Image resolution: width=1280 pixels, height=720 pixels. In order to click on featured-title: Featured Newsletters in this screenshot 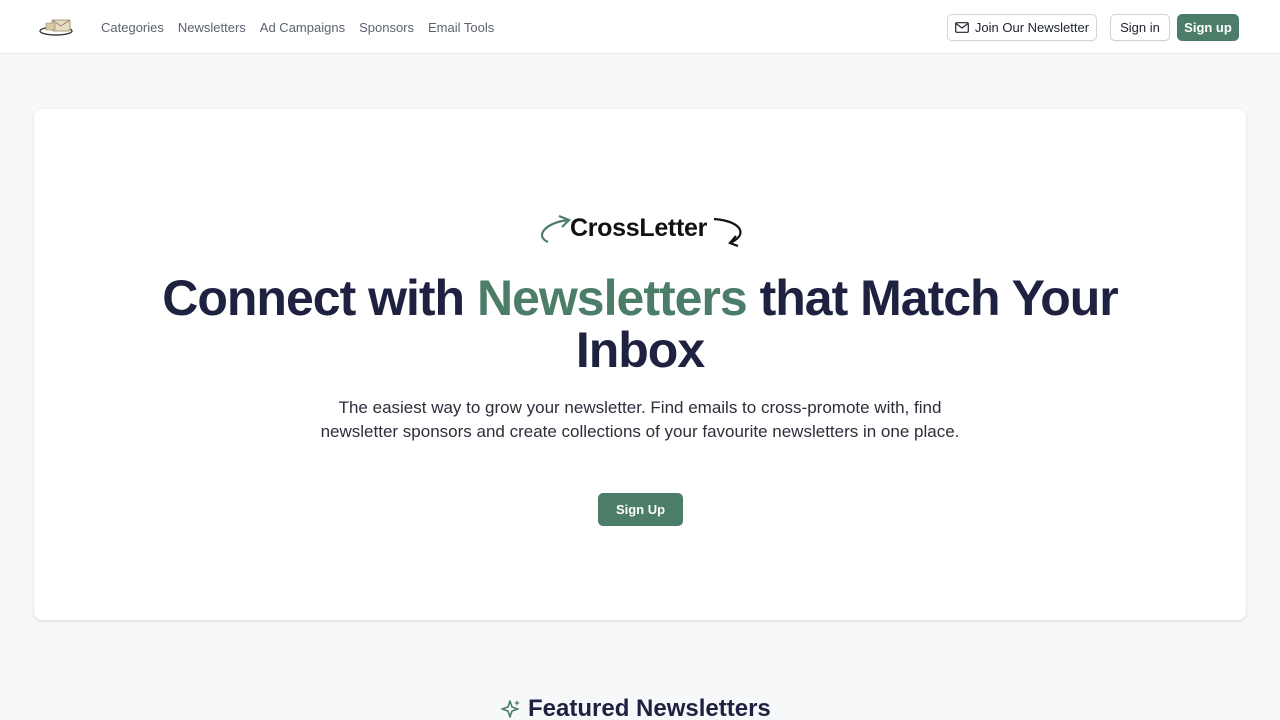, I will do `click(649, 707)`.